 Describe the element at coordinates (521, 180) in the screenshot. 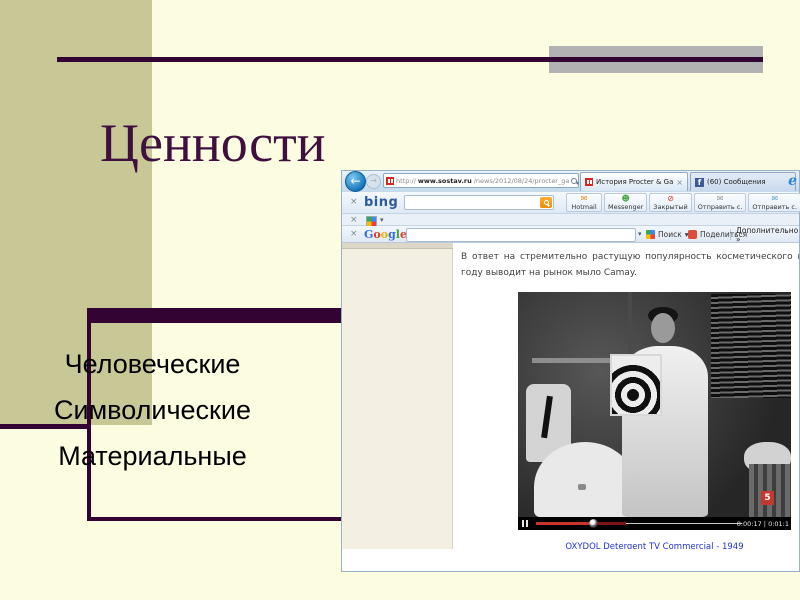

I see `url-path: /news/2012/08/24/procter_ga` at that location.